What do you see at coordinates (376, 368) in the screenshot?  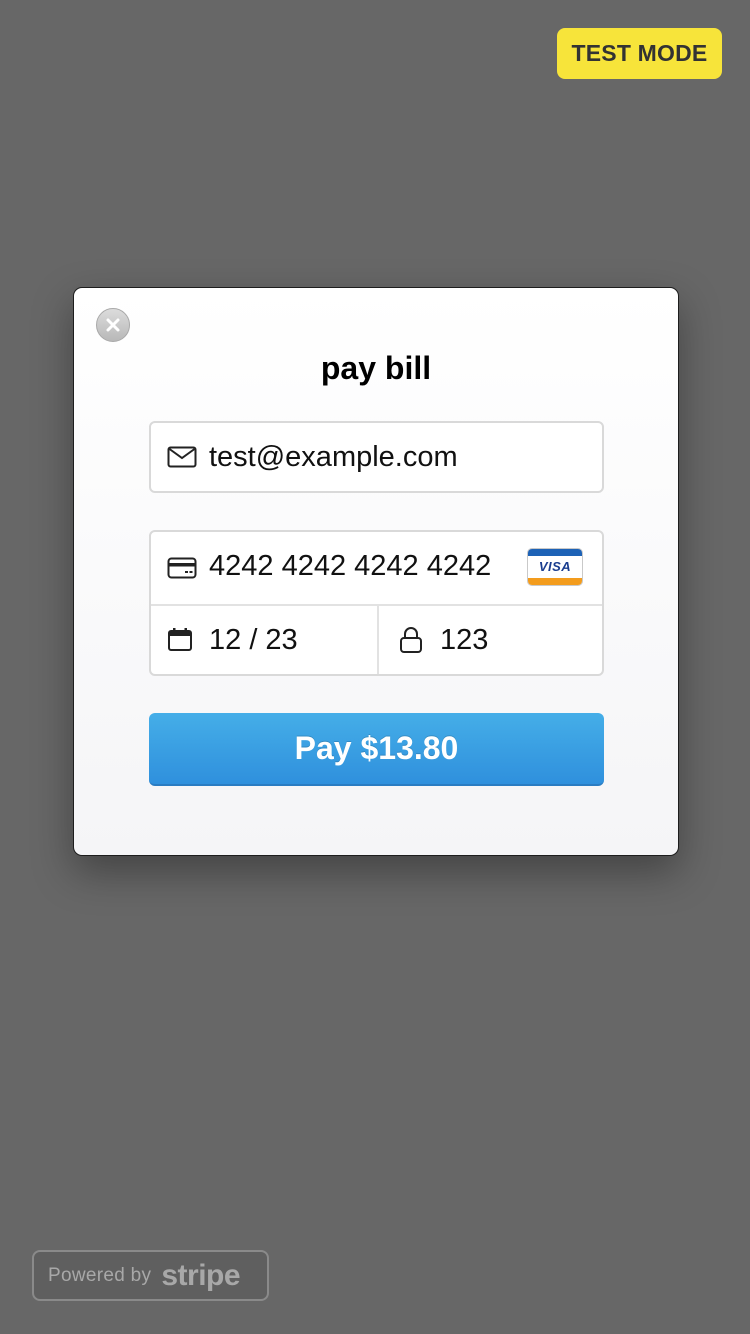 I see `modal-title: pay bill` at bounding box center [376, 368].